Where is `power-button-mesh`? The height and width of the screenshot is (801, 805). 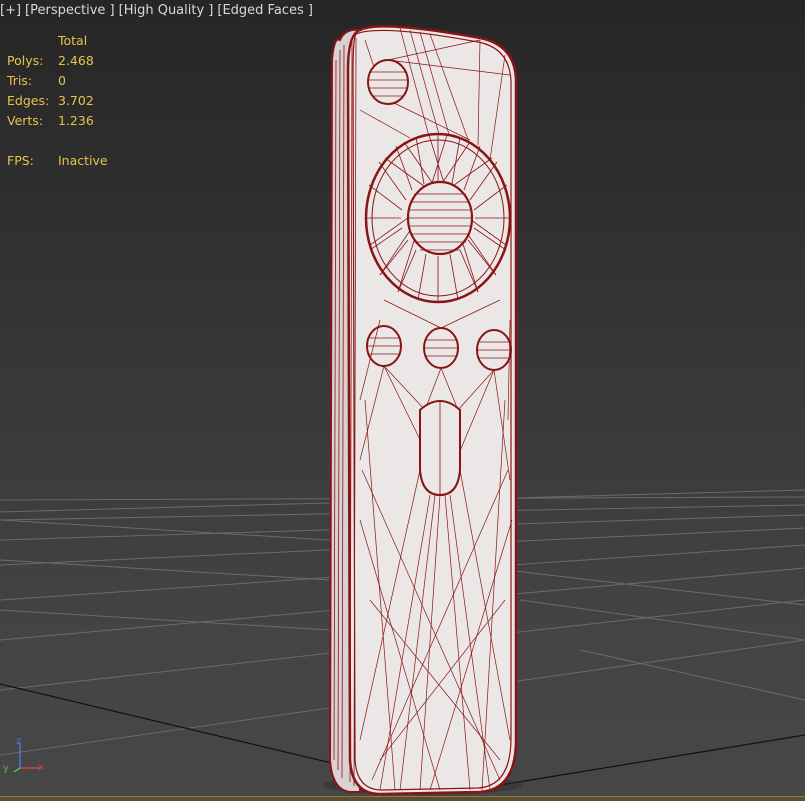
power-button-mesh is located at coordinates (388, 82).